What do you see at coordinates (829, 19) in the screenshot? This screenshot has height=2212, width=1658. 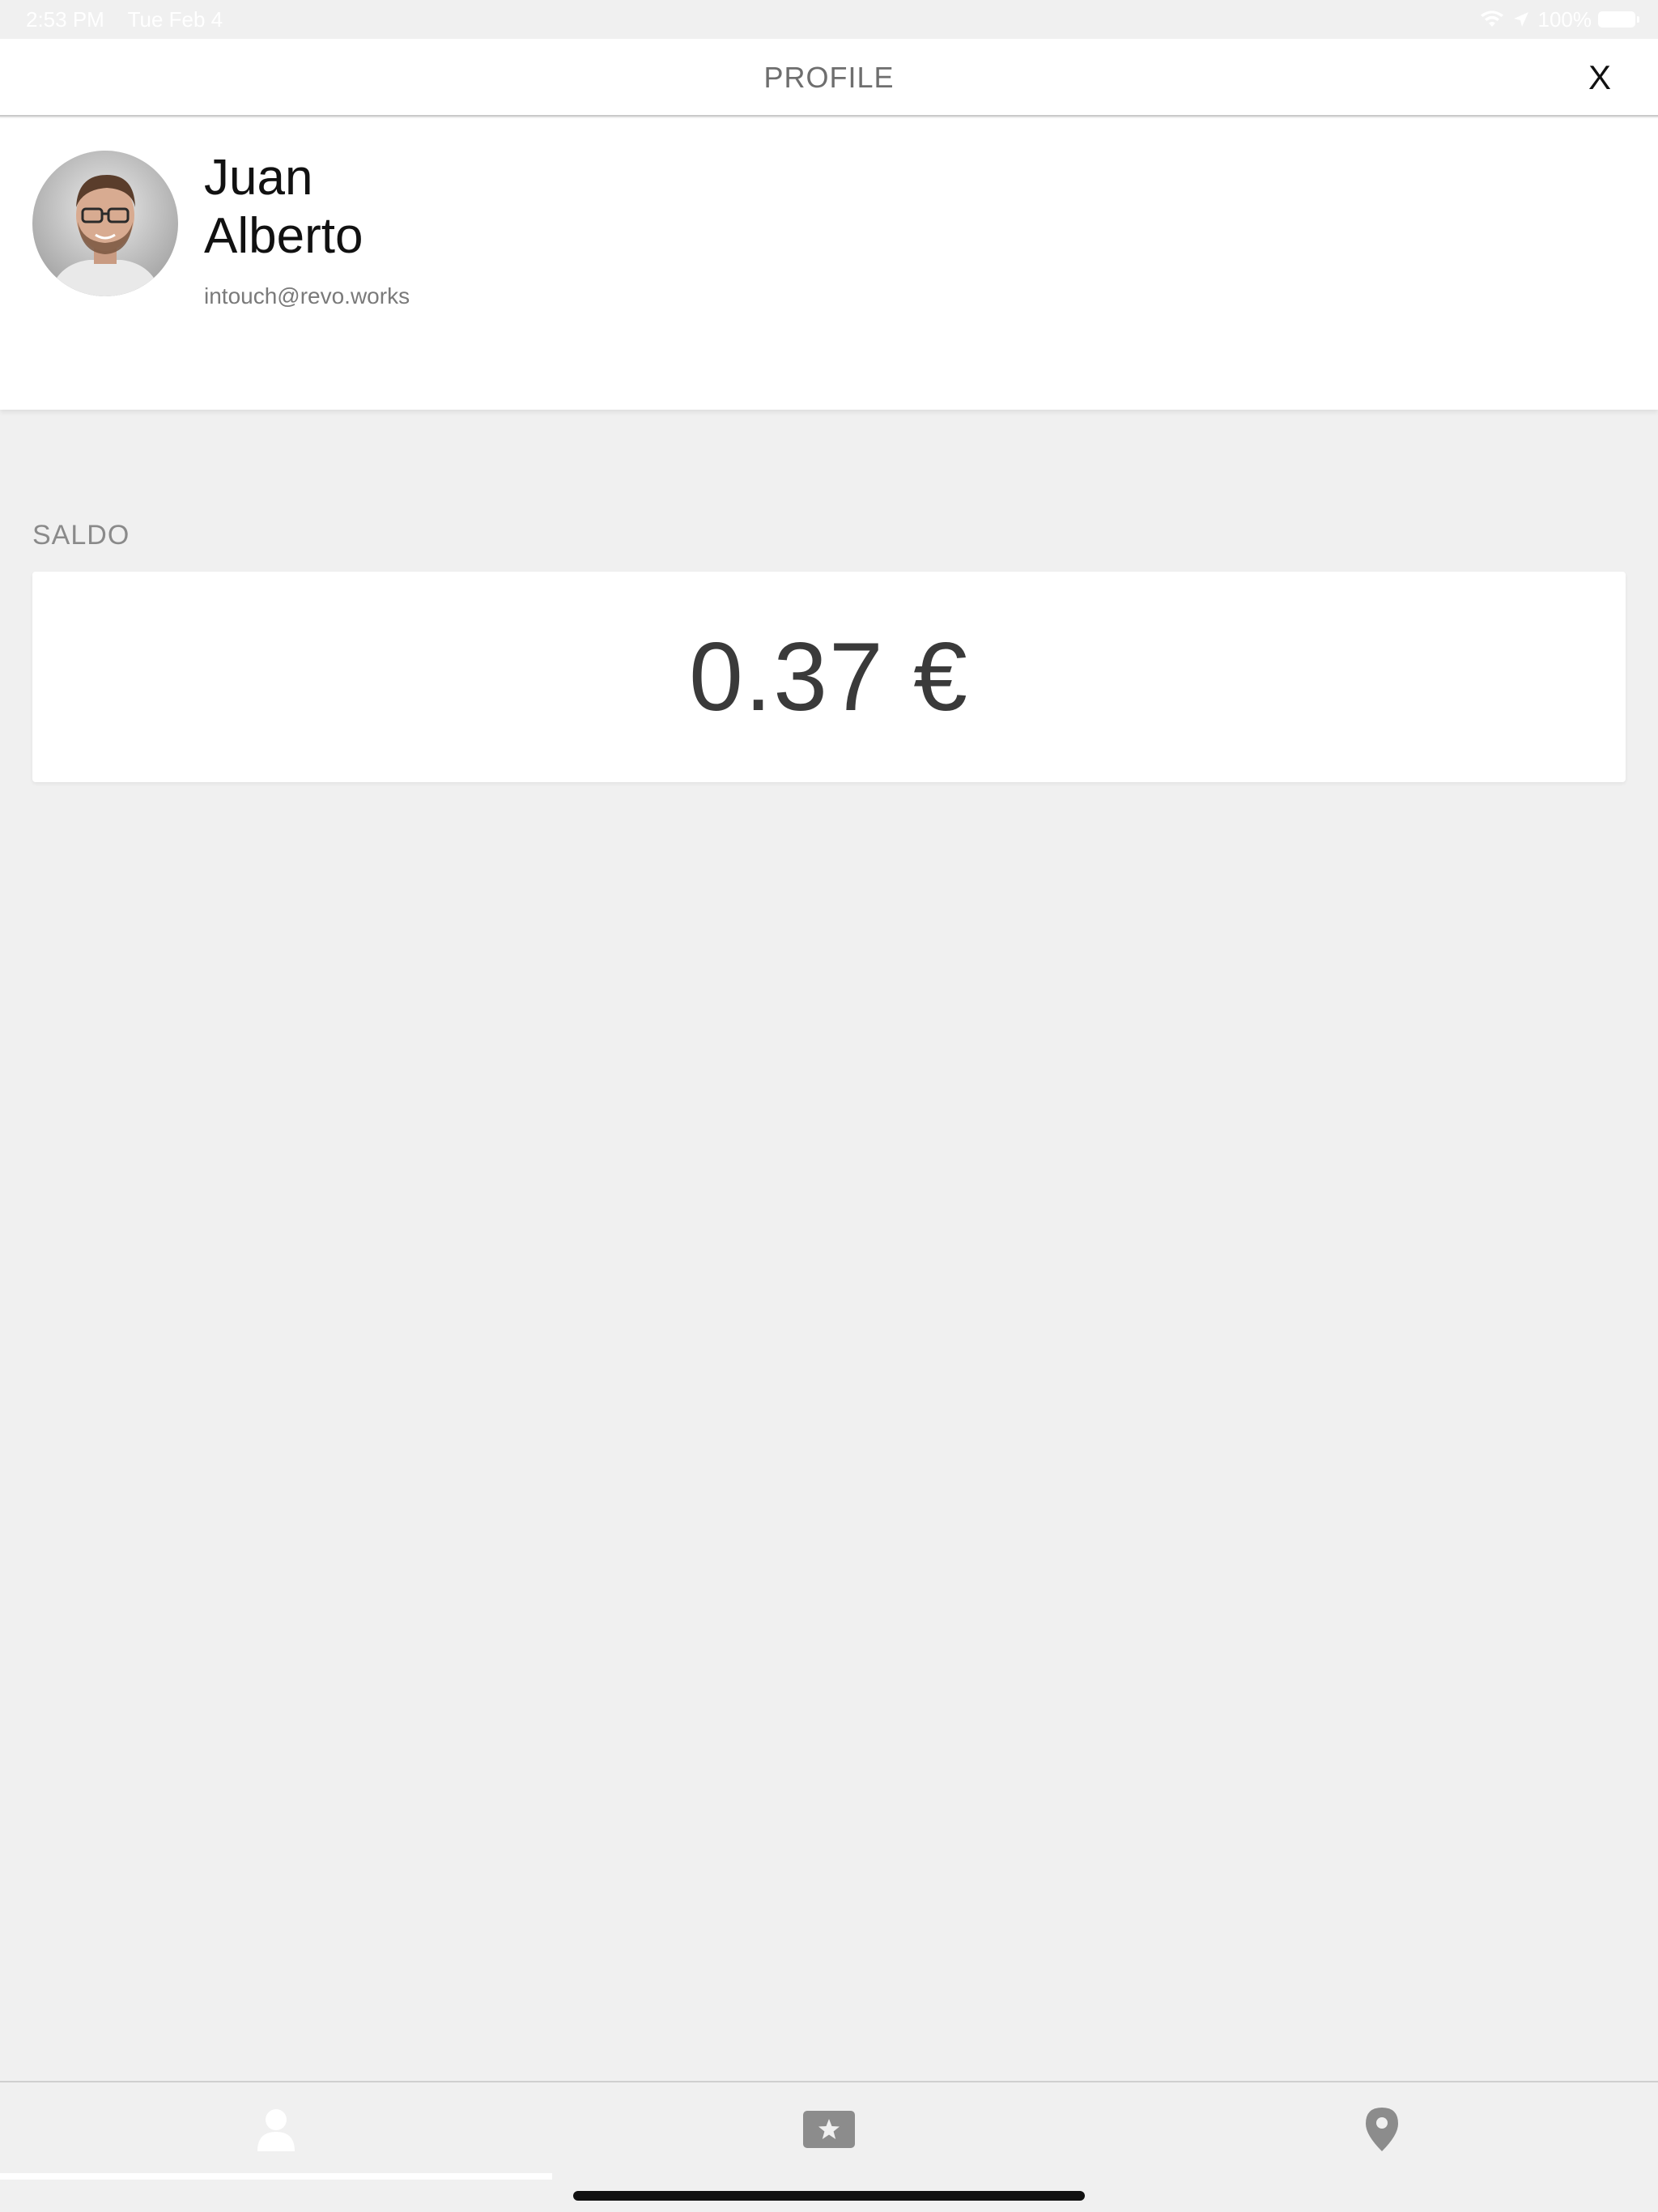 I see `status-bar: 2:53 PM Tue Feb 4 100%` at bounding box center [829, 19].